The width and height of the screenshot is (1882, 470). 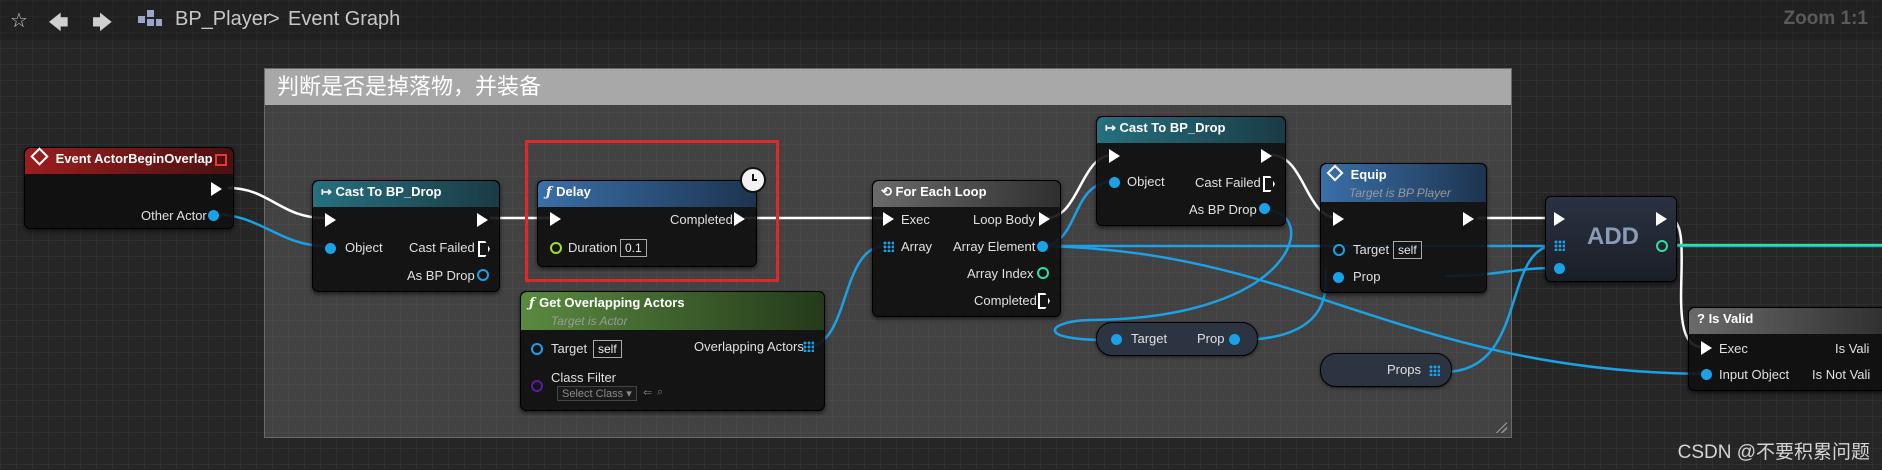 What do you see at coordinates (1044, 301) in the screenshot?
I see `completed-pin` at bounding box center [1044, 301].